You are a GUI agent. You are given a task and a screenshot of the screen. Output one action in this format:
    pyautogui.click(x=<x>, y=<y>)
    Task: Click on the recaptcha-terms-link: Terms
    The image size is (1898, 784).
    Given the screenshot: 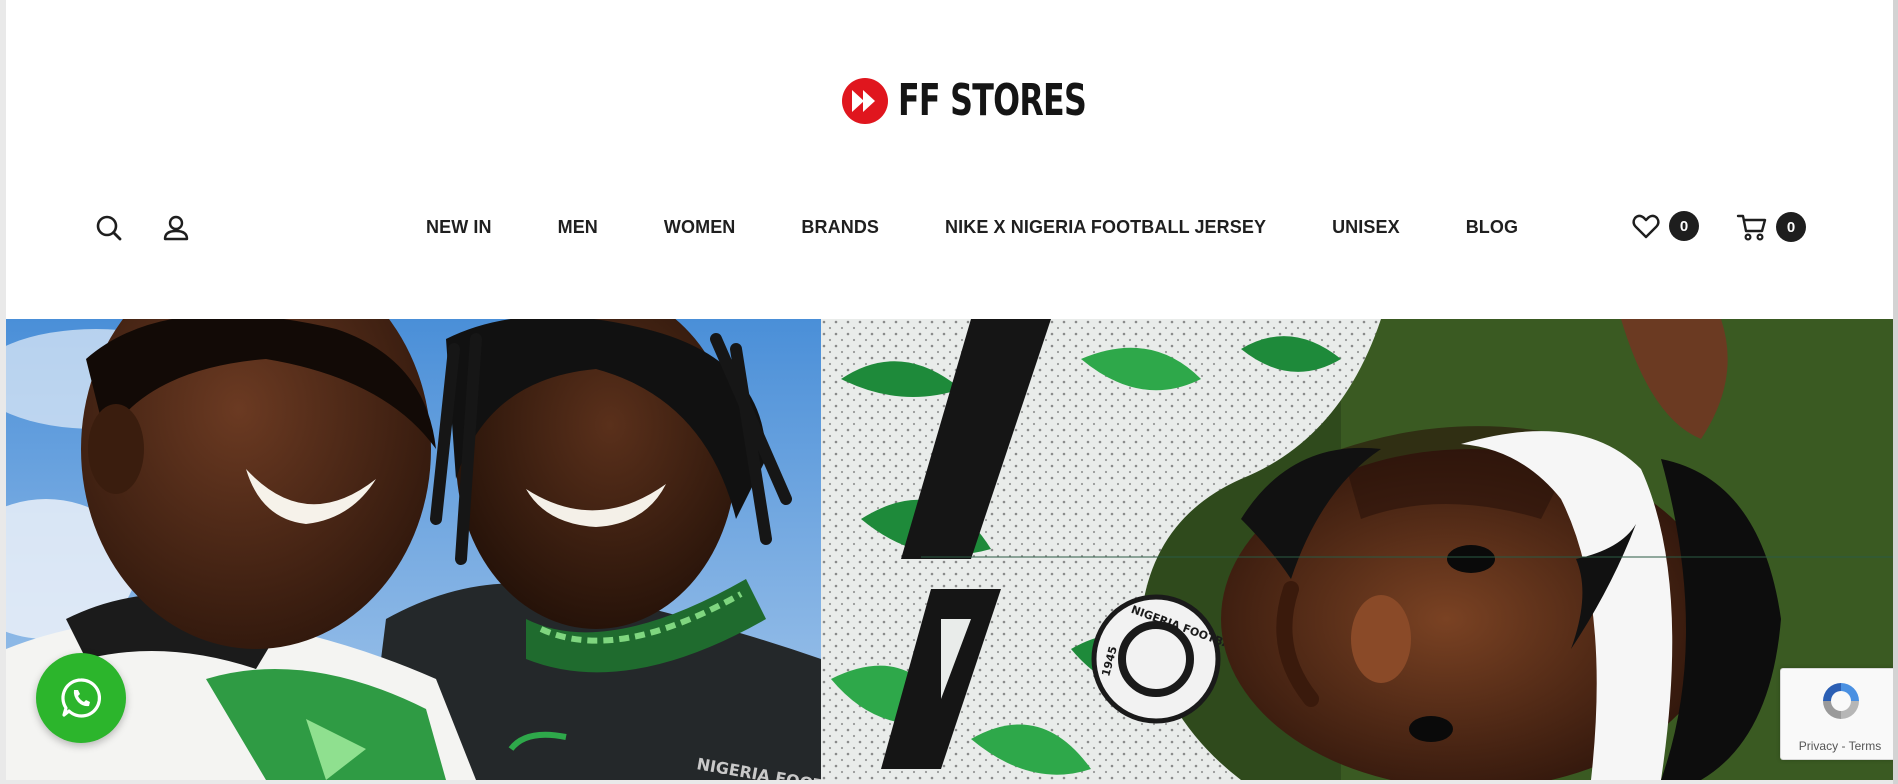 What is the action you would take?
    pyautogui.click(x=1865, y=746)
    